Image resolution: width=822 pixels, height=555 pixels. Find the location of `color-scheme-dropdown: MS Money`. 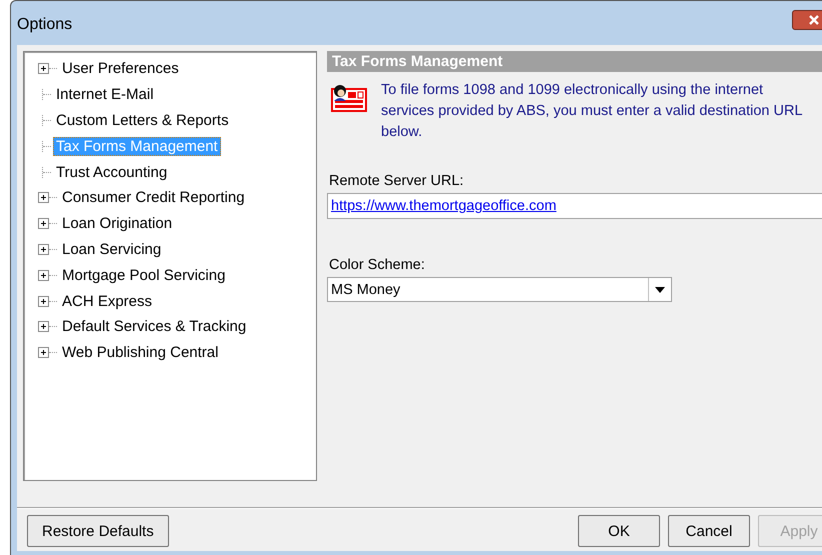

color-scheme-dropdown: MS Money is located at coordinates (499, 289).